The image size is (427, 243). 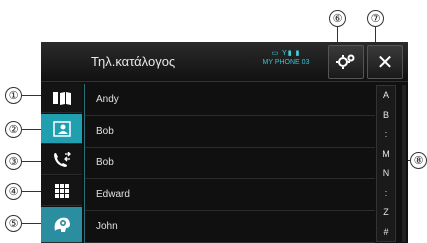 What do you see at coordinates (230, 100) in the screenshot?
I see `list-item: Andy` at bounding box center [230, 100].